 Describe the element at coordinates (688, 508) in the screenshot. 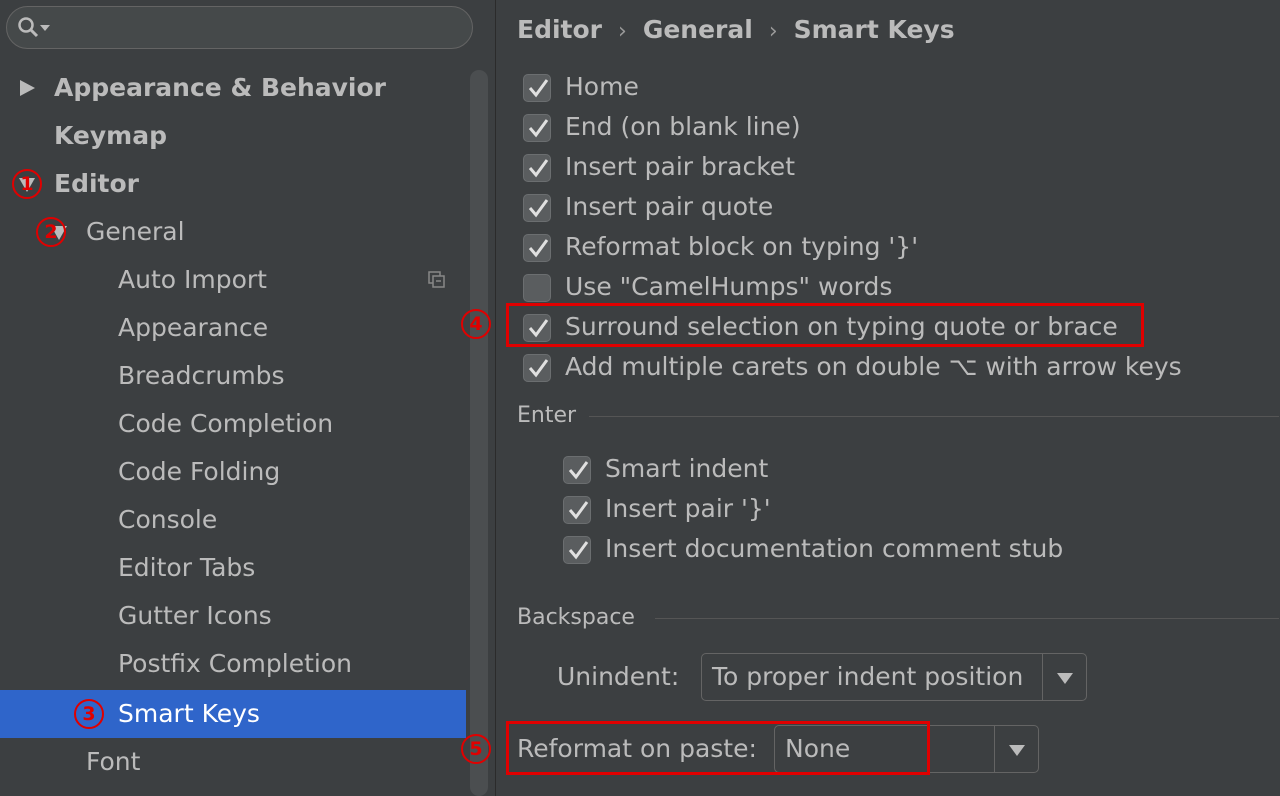

I see `option-label: Insert pair '}'` at that location.